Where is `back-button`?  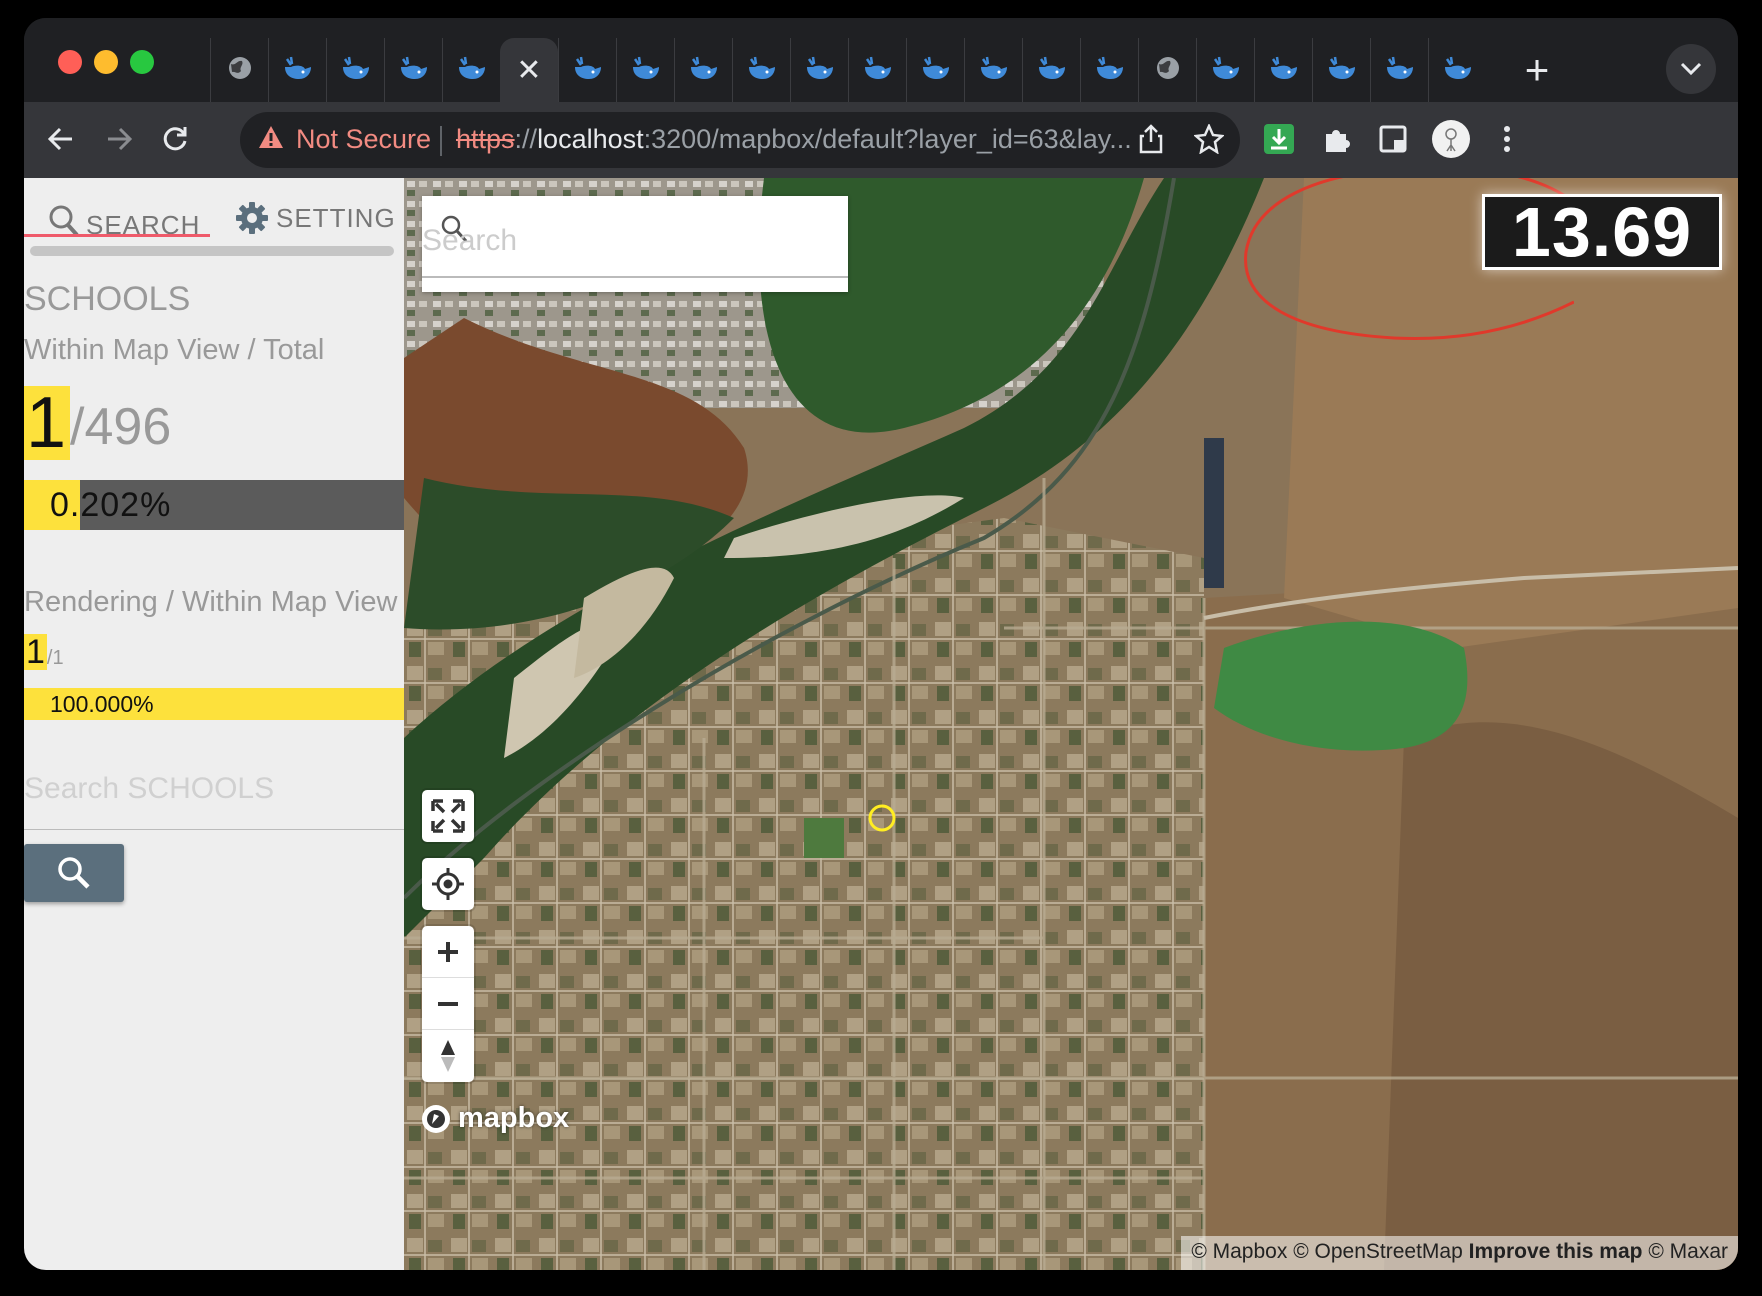 back-button is located at coordinates (61, 139).